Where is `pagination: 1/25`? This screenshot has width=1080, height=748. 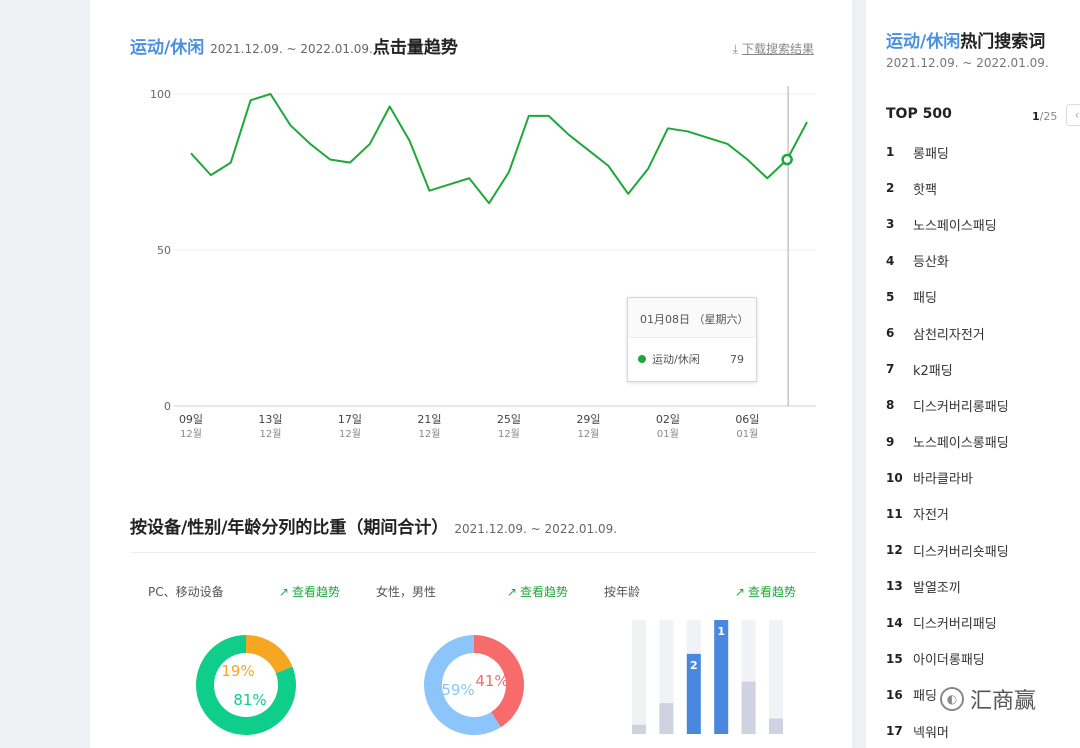 pagination: 1/25 is located at coordinates (1044, 116).